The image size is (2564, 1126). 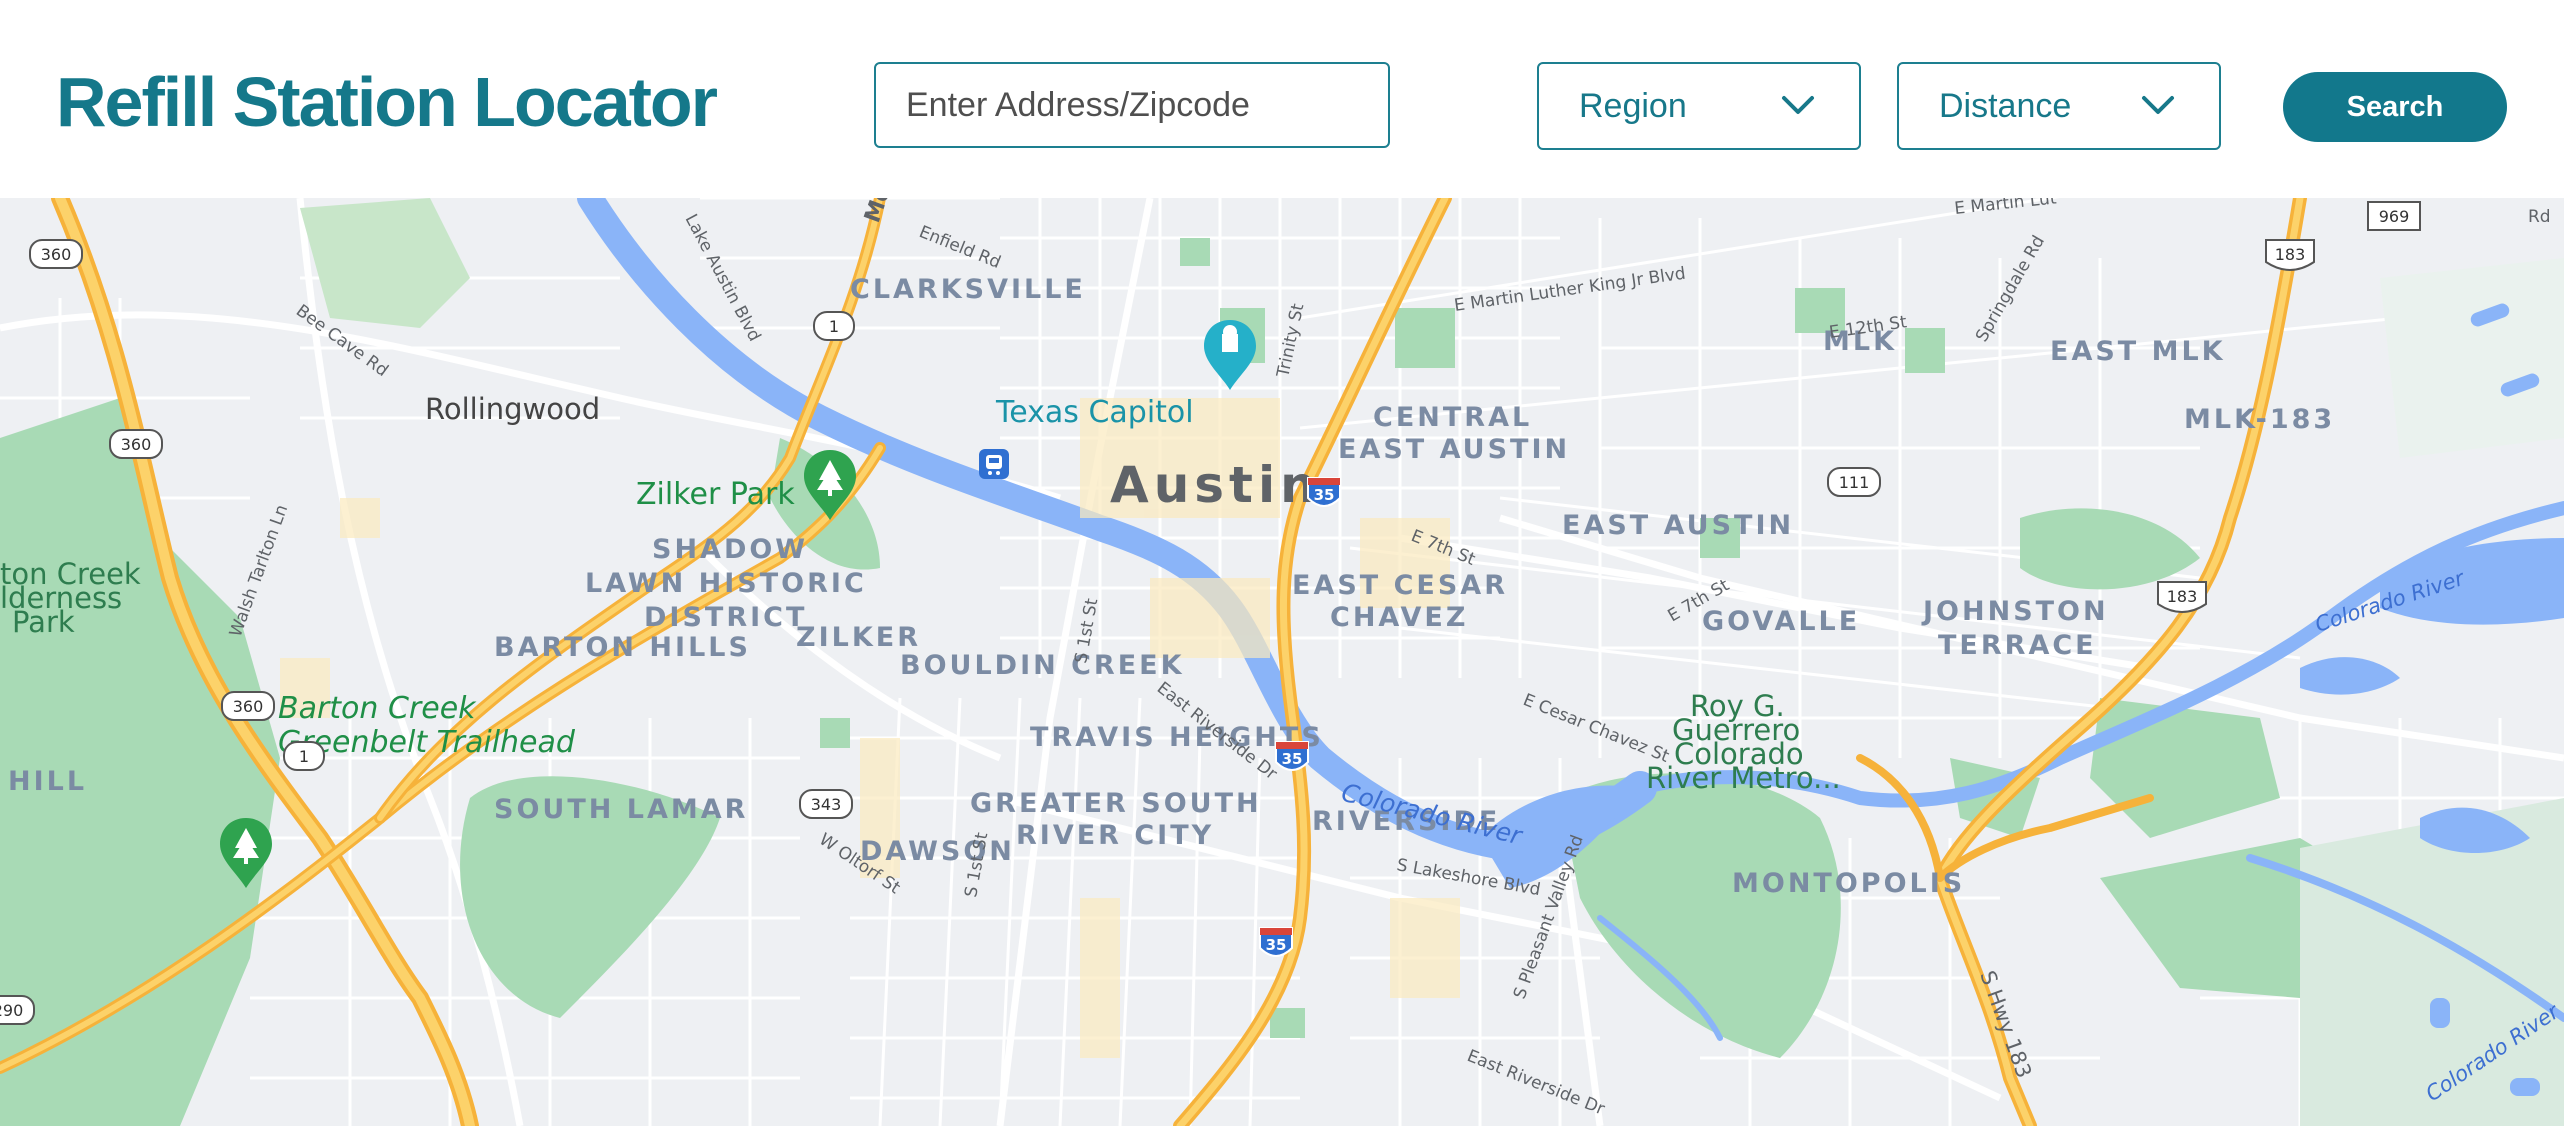 I want to click on neighborhood-label: CLARKSVILLE, so click(x=968, y=289).